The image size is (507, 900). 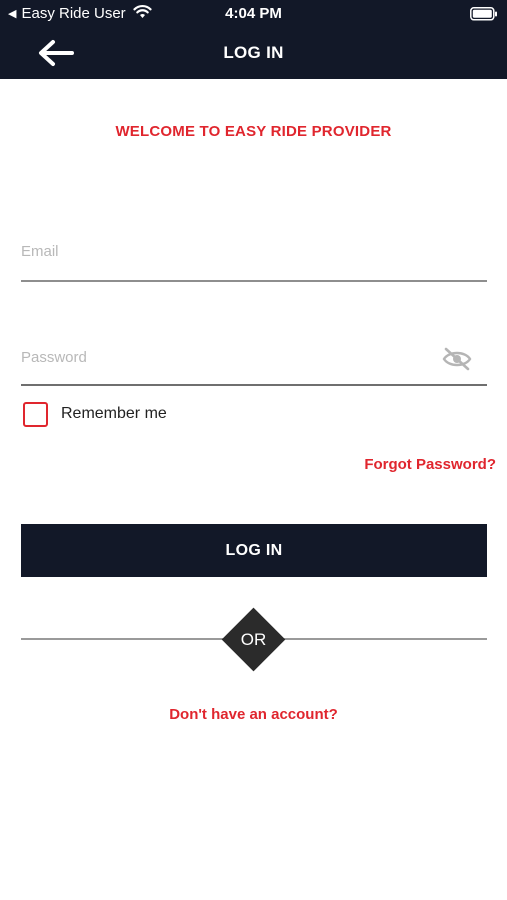 I want to click on remember-me-label: Remember me, so click(x=114, y=413).